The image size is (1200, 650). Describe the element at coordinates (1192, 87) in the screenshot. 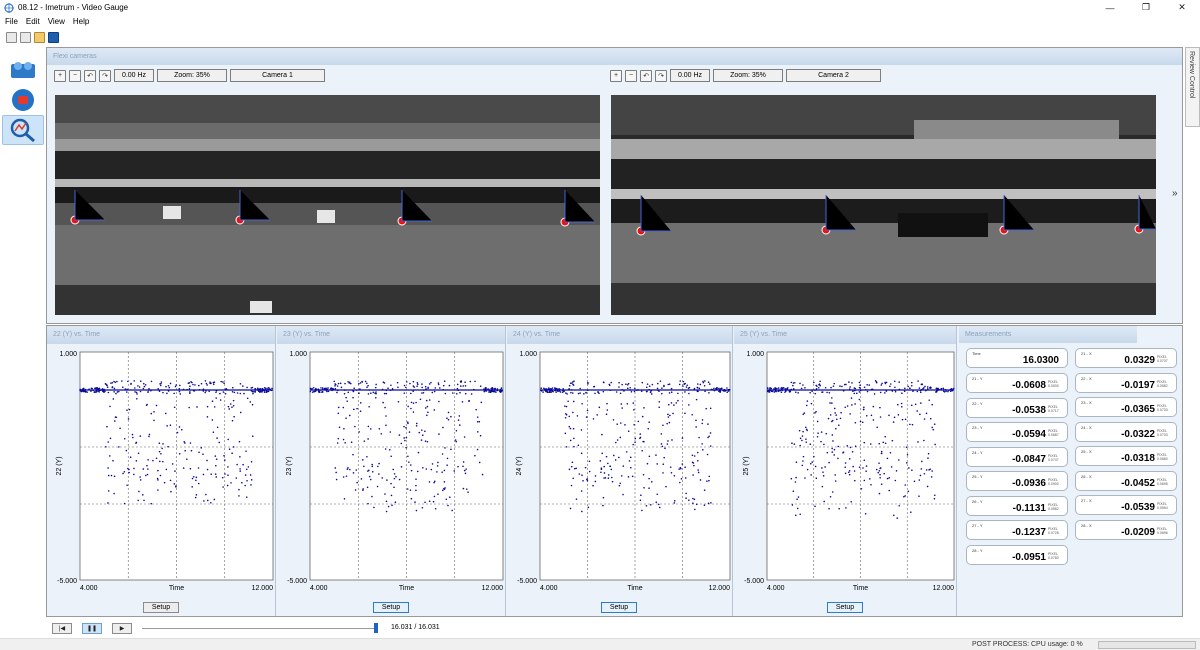

I see `review-control-tab: Review Control` at that location.